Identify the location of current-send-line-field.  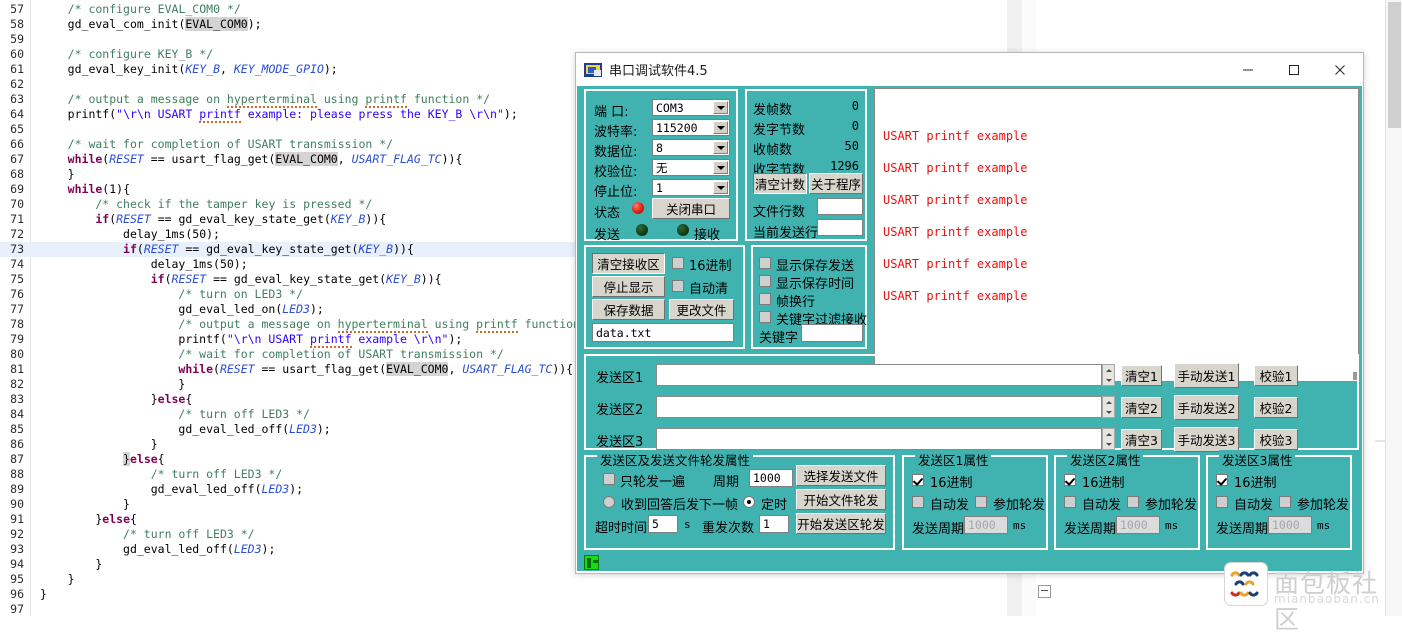
(840, 227).